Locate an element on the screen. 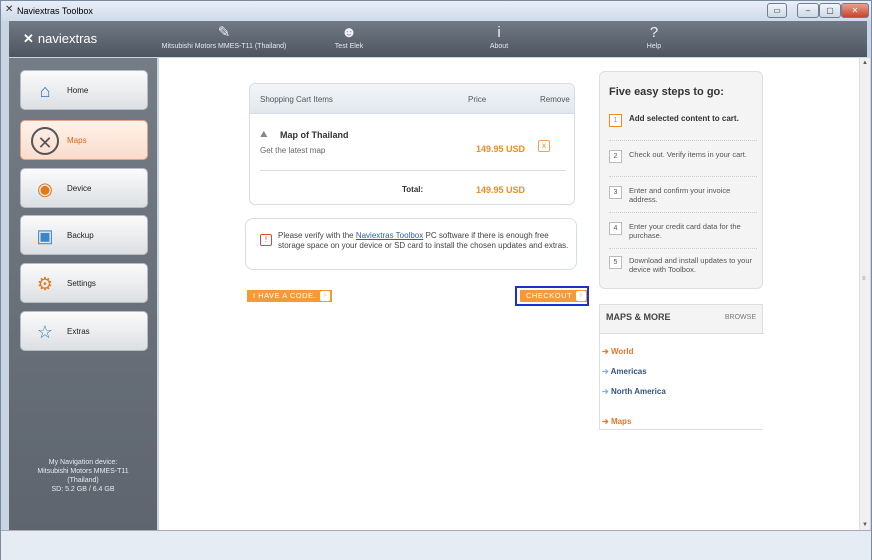 The height and width of the screenshot is (560, 872). user-button: ☻ Test Elek is located at coordinates (349, 39).